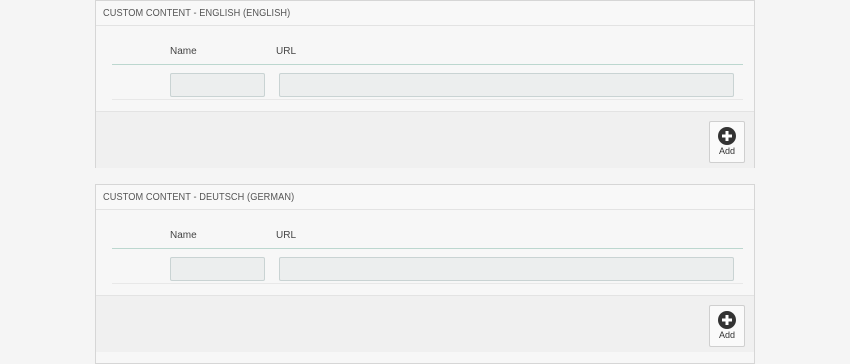  Describe the element at coordinates (425, 197) in the screenshot. I see `panel-title: CUSTOM CONTENT - DEUTSCH (GERMAN)` at that location.